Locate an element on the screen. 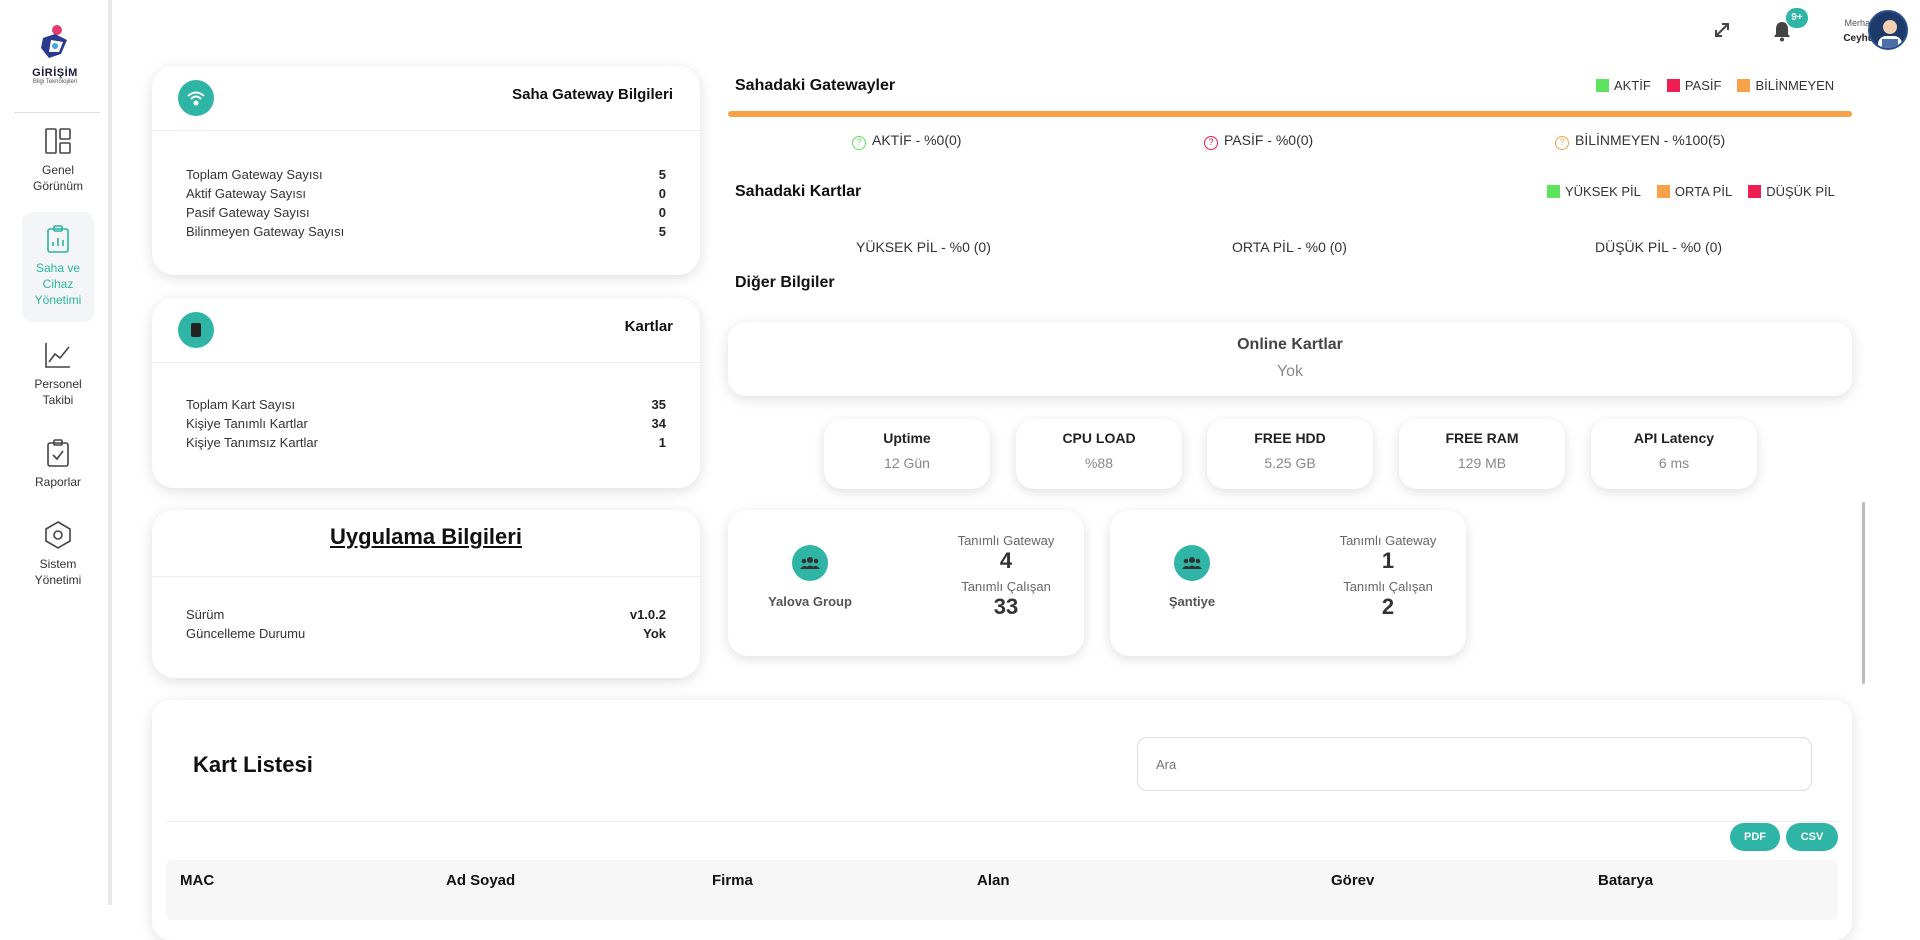 The image size is (1920, 940). kv-row: Kişiye Tanımlı Kartlar 34 is located at coordinates (426, 423).